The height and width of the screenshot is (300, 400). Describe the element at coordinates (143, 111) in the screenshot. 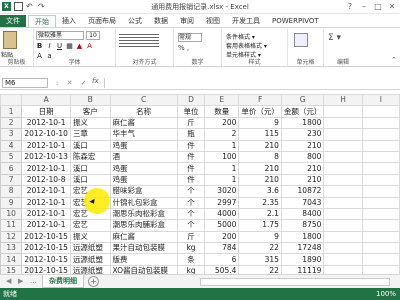

I see `cell-name: 名称` at that location.